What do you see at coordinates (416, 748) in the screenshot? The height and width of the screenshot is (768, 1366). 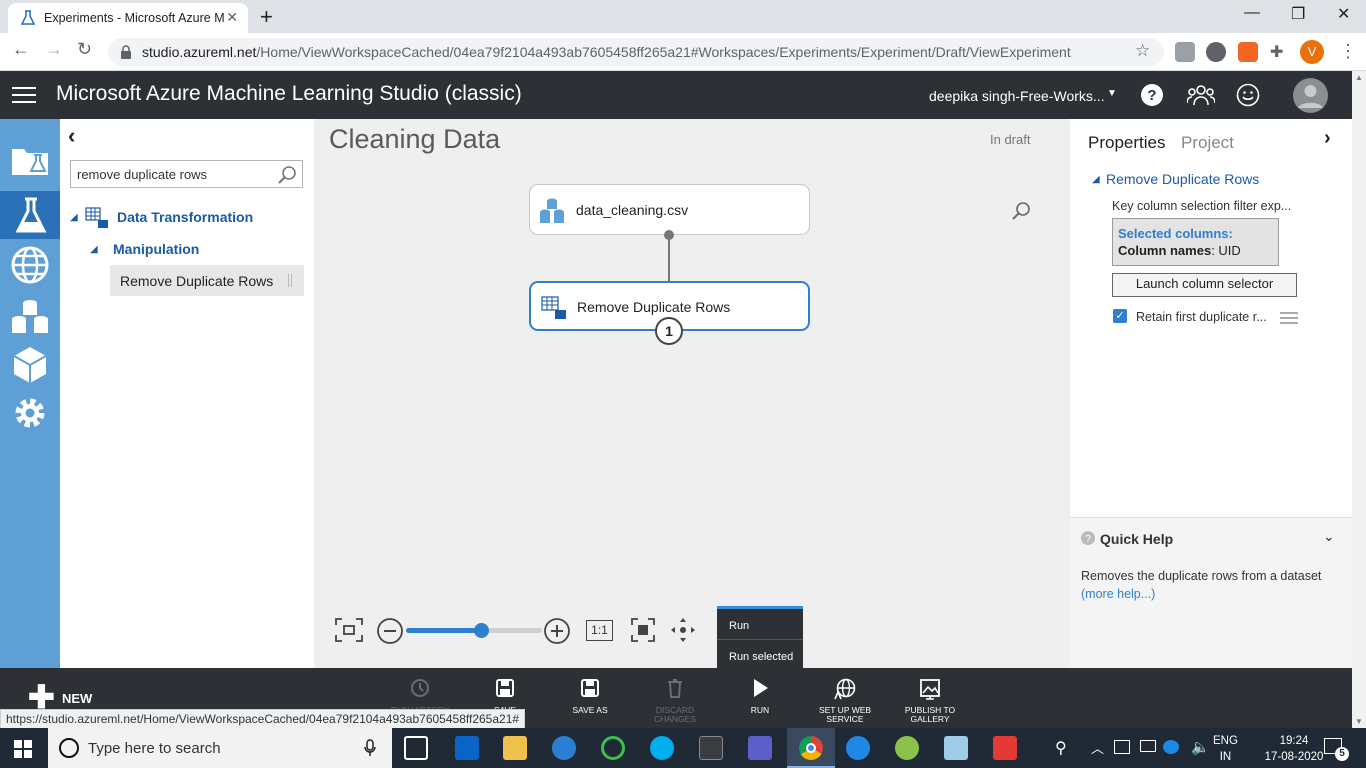 I see `task-view-icon` at bounding box center [416, 748].